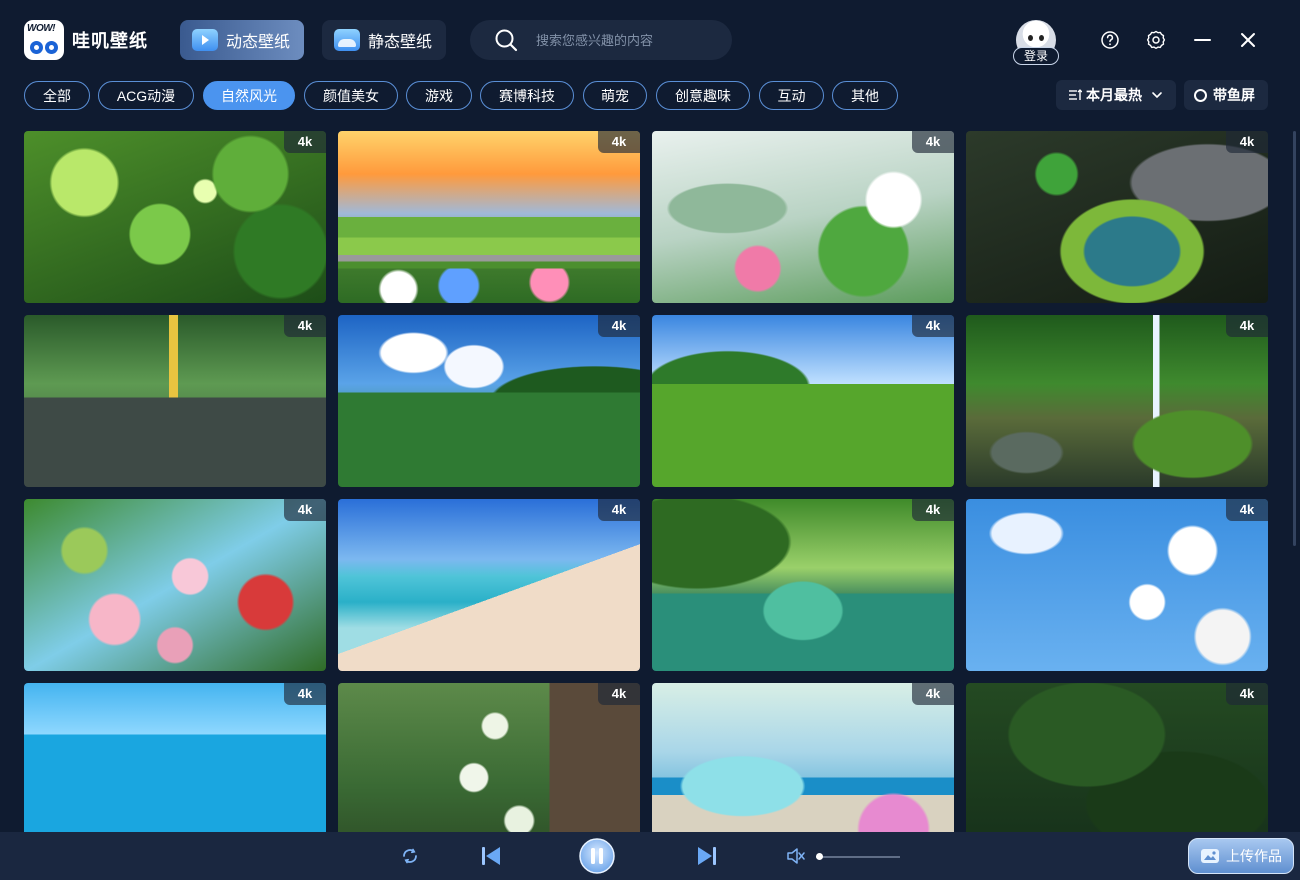  I want to click on tab-dynamic-wallpaper: 动态壁纸, so click(242, 40).